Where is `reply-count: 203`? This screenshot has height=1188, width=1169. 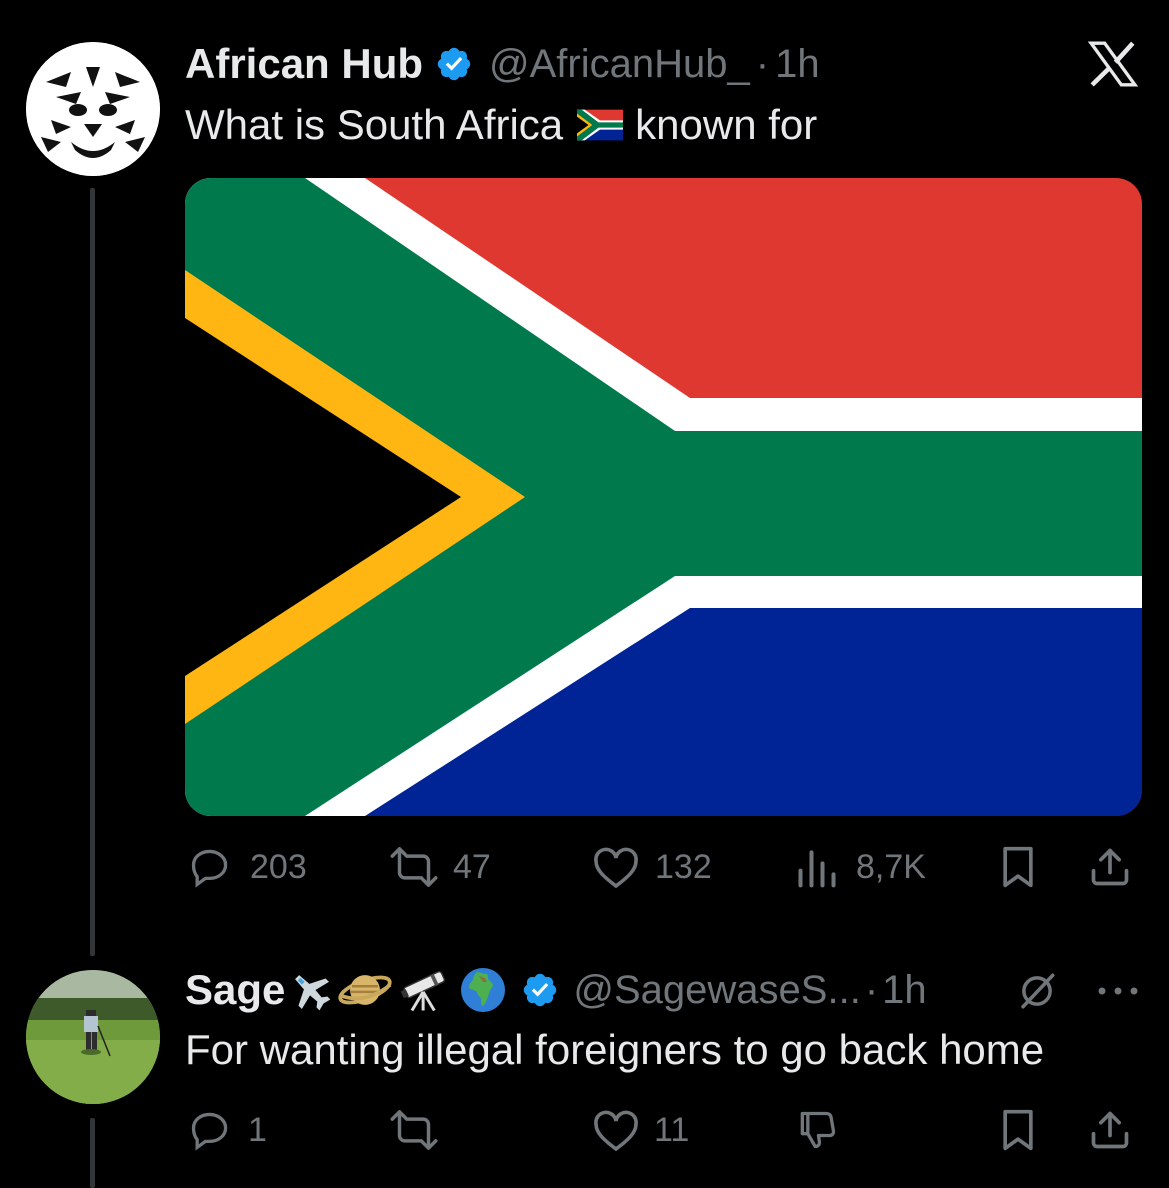 reply-count: 203 is located at coordinates (278, 867).